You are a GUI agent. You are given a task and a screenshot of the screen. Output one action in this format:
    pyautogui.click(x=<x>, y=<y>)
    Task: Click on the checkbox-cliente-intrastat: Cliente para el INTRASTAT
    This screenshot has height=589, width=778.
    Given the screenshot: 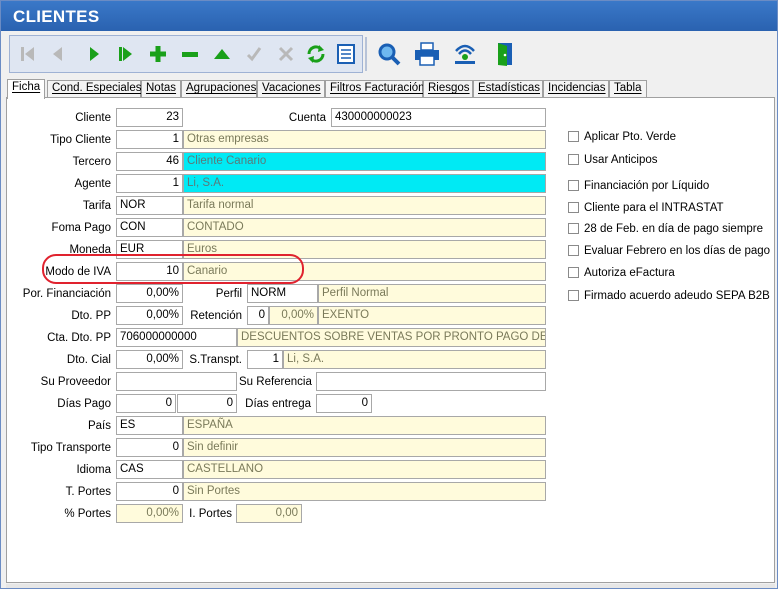 What is the action you would take?
    pyautogui.click(x=646, y=208)
    